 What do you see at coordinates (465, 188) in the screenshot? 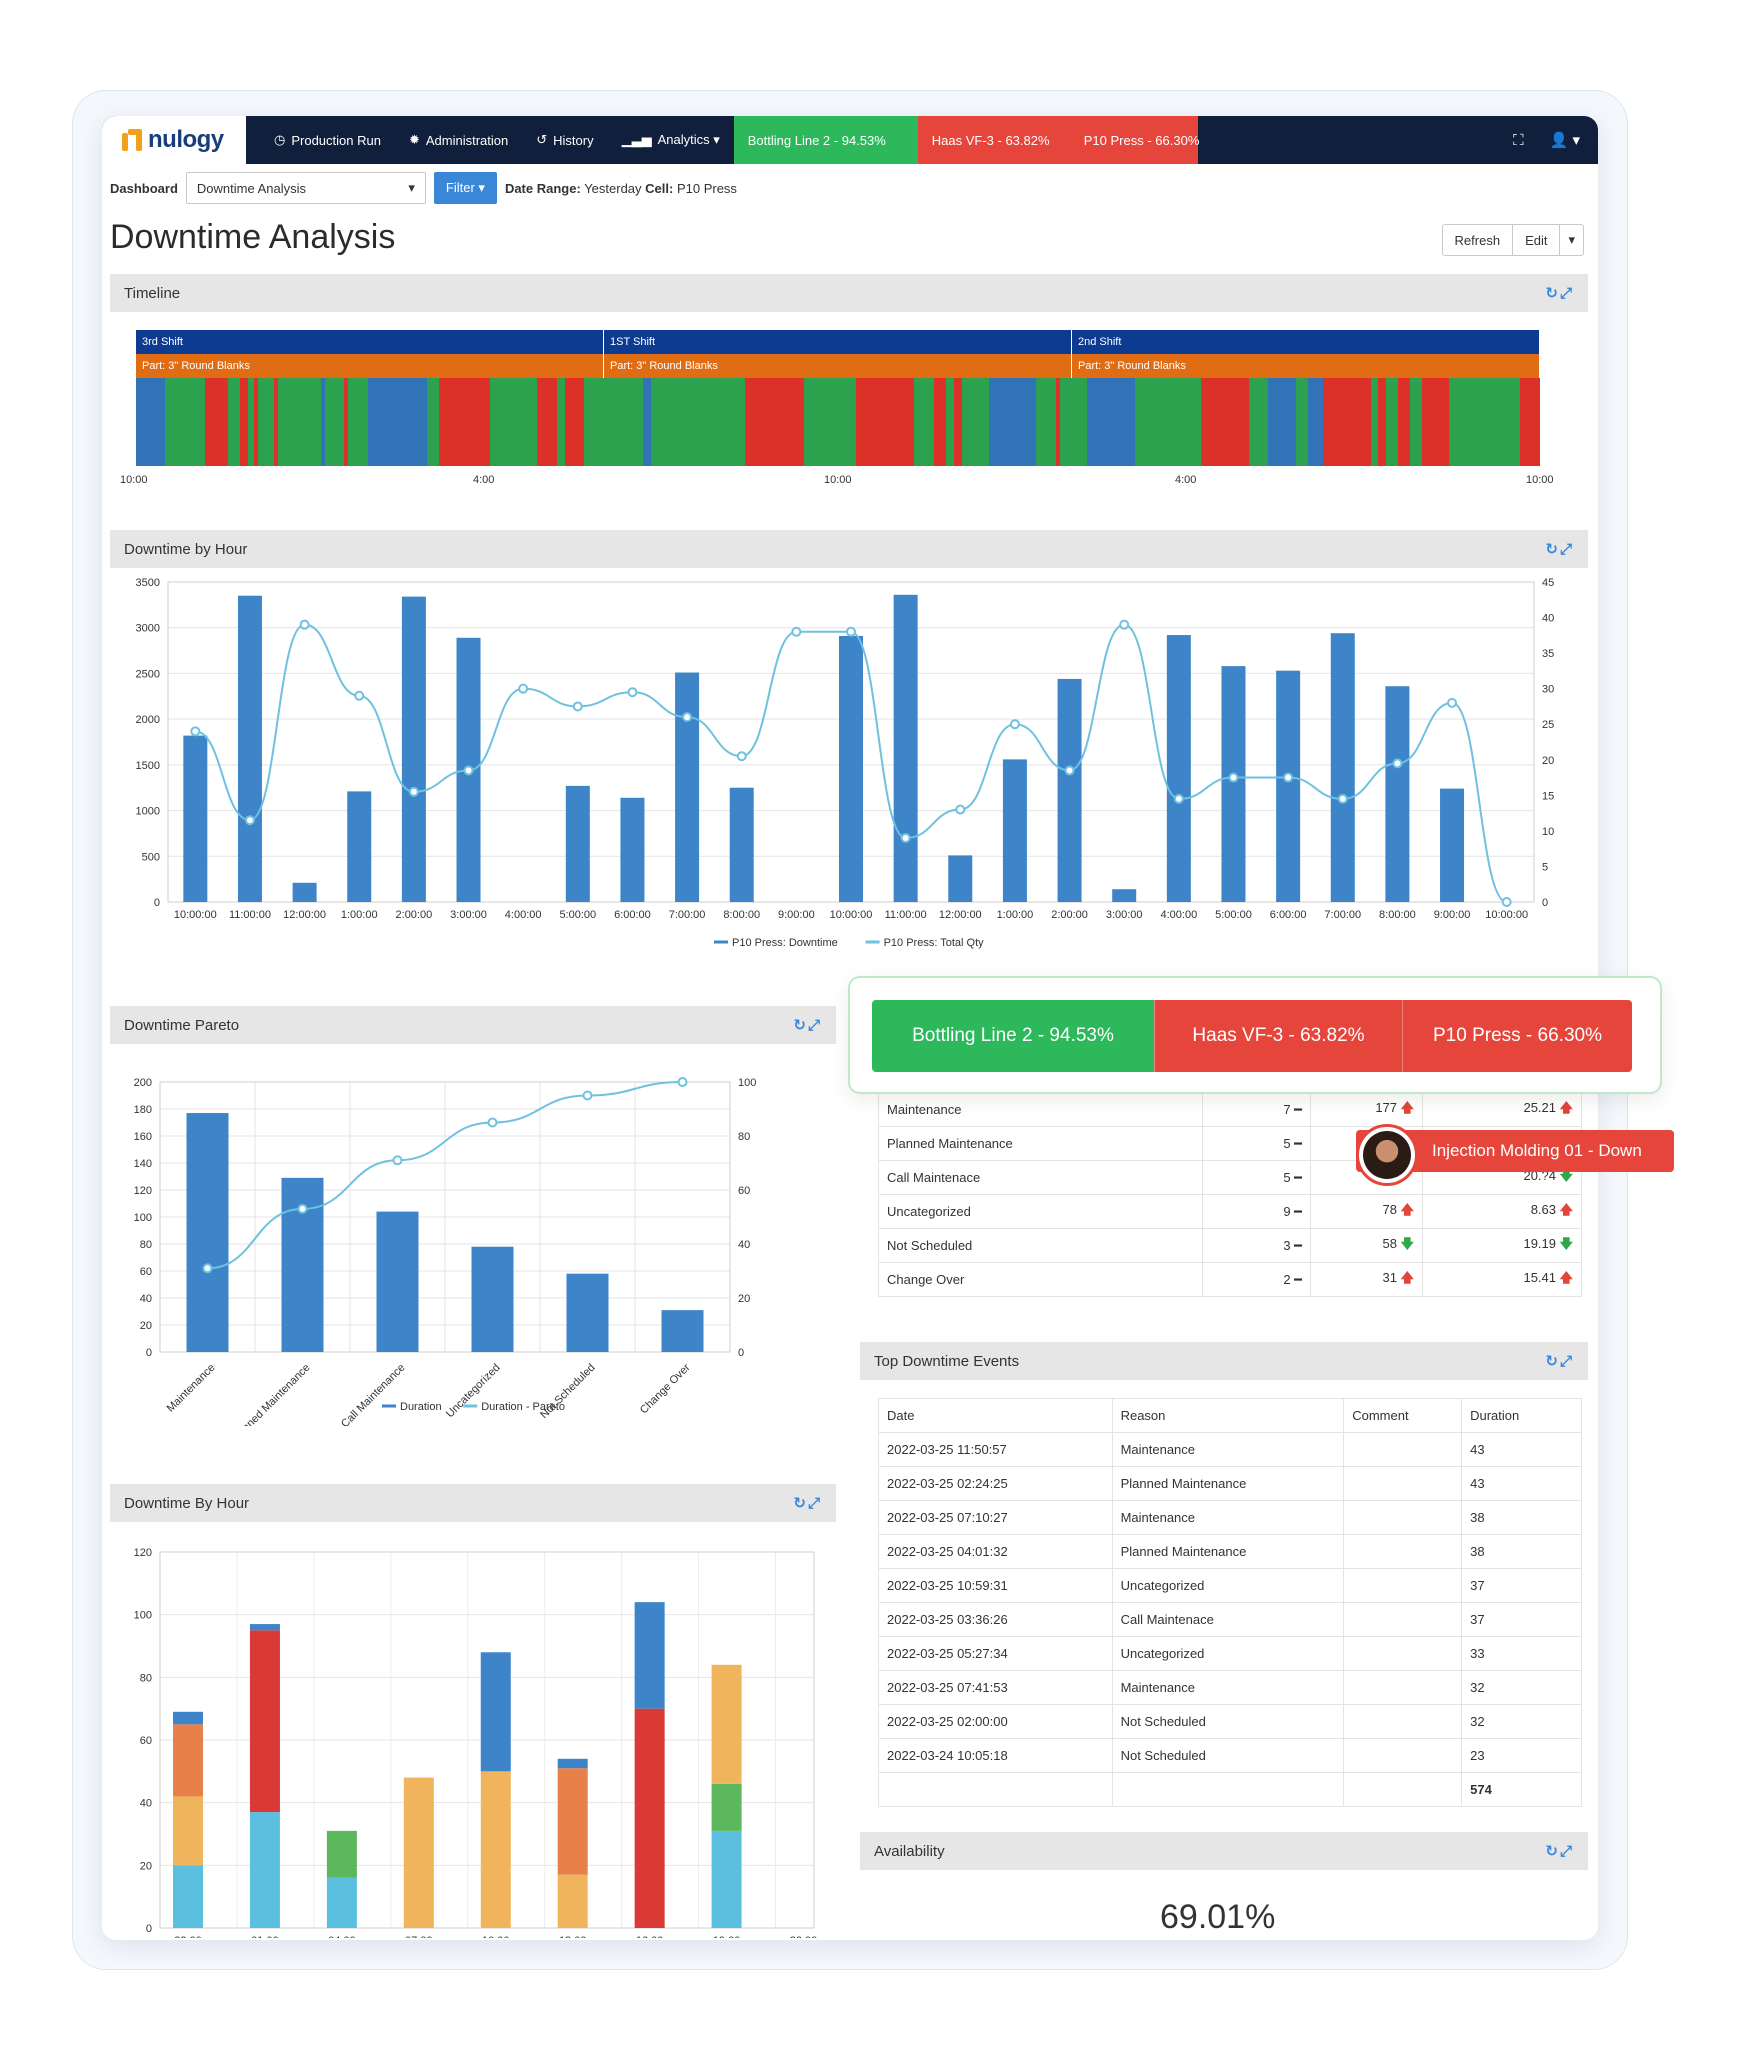
I see `filter-button: Filter ▾` at bounding box center [465, 188].